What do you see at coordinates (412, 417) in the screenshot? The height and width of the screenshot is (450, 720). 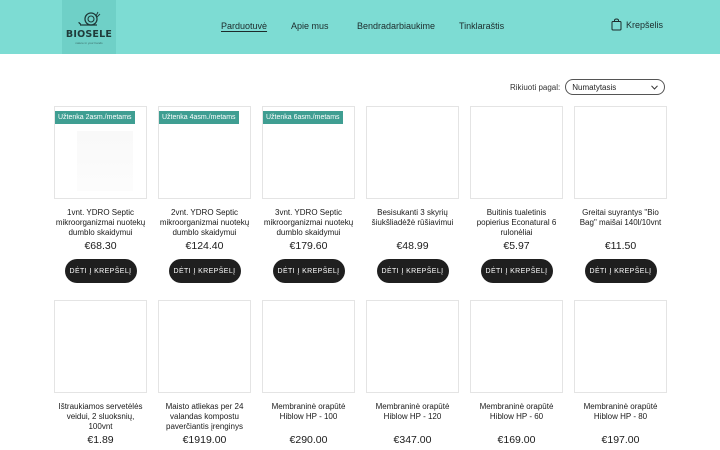 I see `product-title: Membraninė orapūtė Hiblow HP - 120` at bounding box center [412, 417].